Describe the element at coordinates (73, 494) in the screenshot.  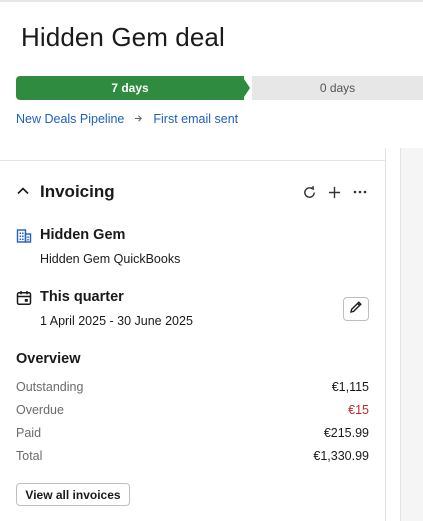
I see `view-all-invoices-button: View all invoices` at that location.